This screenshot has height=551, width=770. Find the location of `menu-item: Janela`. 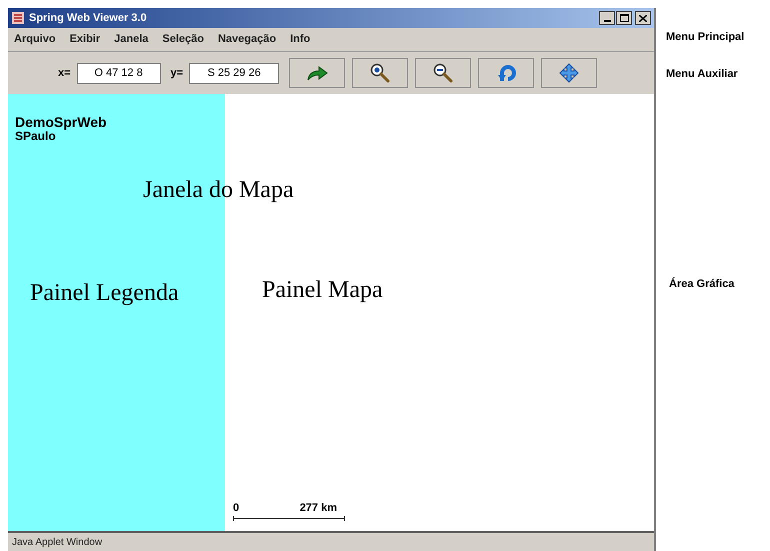

menu-item: Janela is located at coordinates (131, 39).